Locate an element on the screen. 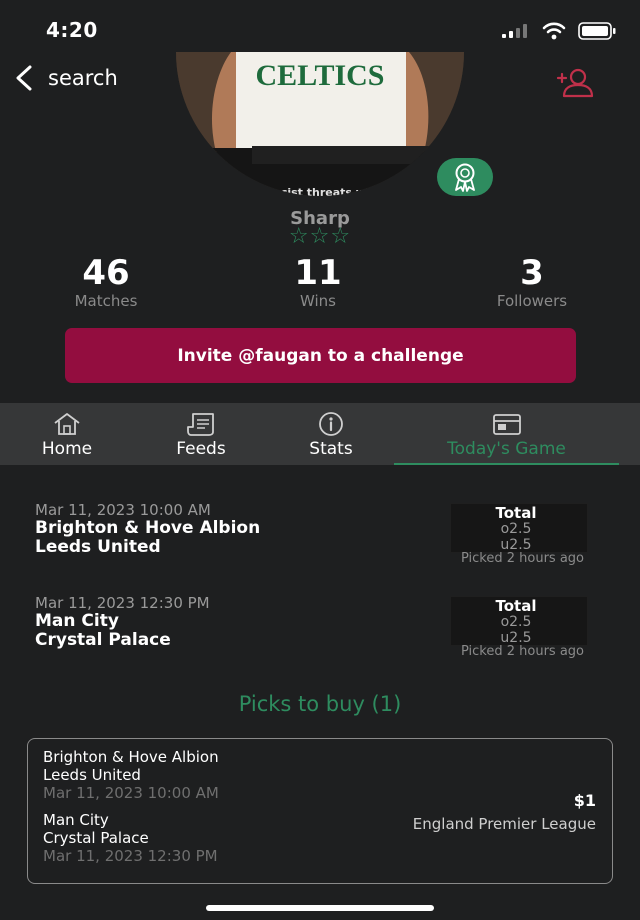 This screenshot has height=920, width=640. stat-value: 11 is located at coordinates (318, 273).